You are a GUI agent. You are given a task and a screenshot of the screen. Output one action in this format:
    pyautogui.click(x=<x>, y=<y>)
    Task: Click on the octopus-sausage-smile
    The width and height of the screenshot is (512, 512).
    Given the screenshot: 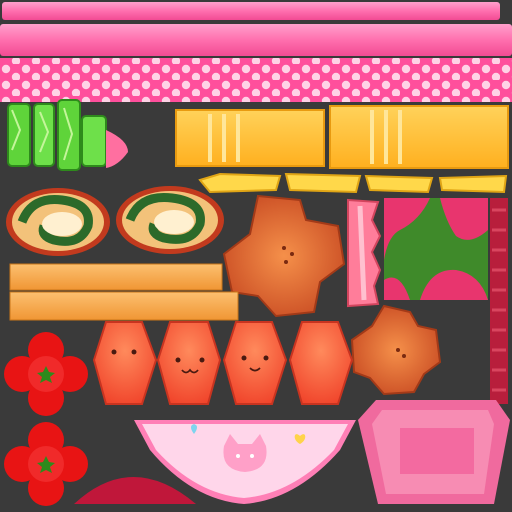 What is the action you would take?
    pyautogui.click(x=255, y=363)
    